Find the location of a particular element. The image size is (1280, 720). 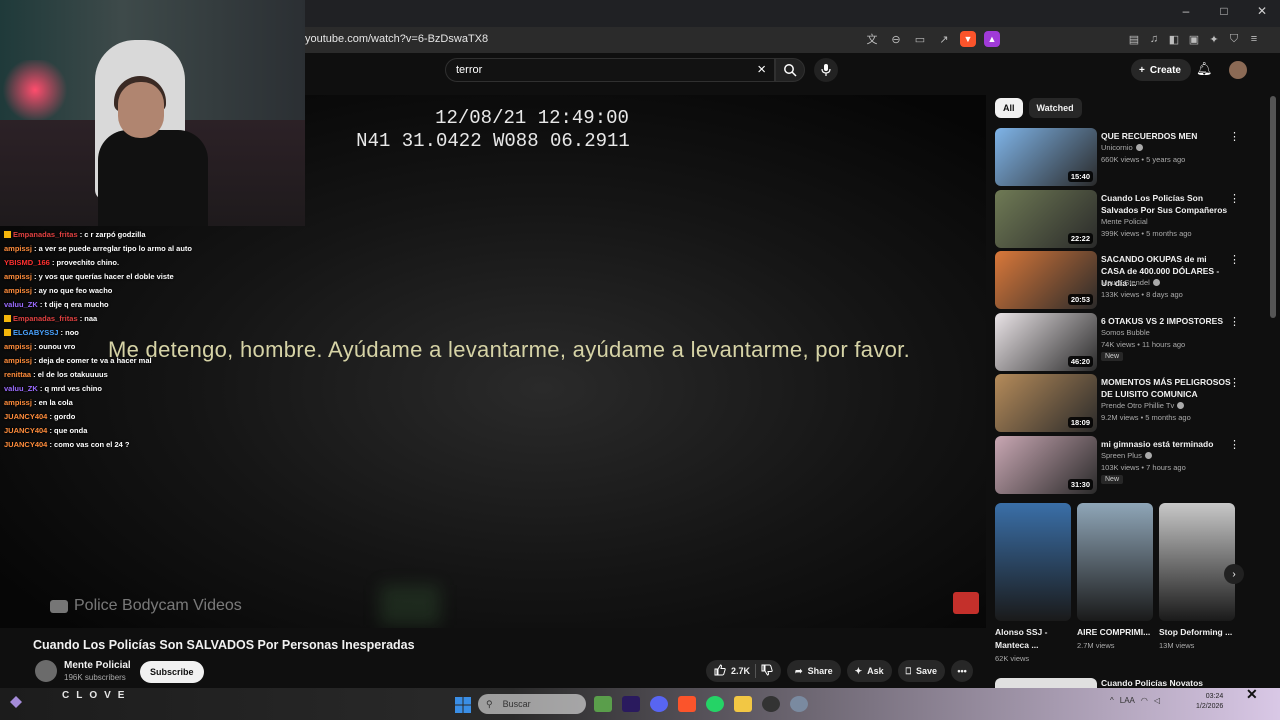

recommendation-thumbnail: 22:22 is located at coordinates (1046, 219).